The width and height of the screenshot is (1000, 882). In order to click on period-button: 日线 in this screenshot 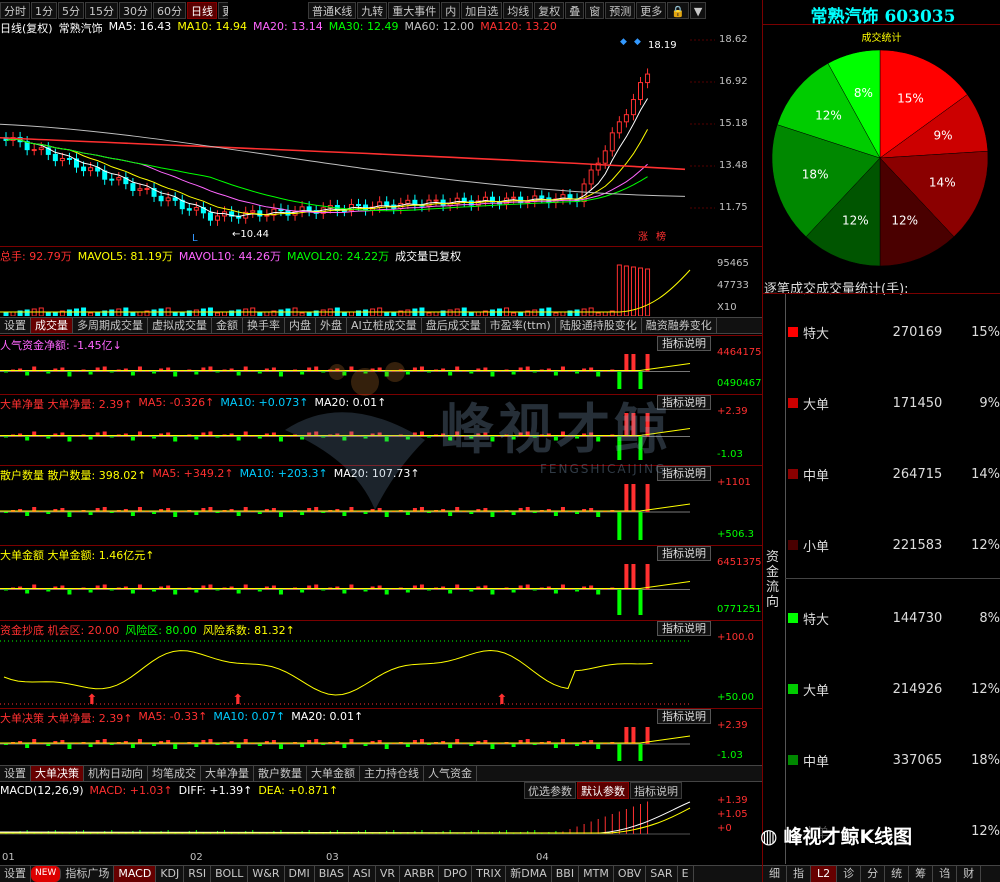, I will do `click(202, 10)`.